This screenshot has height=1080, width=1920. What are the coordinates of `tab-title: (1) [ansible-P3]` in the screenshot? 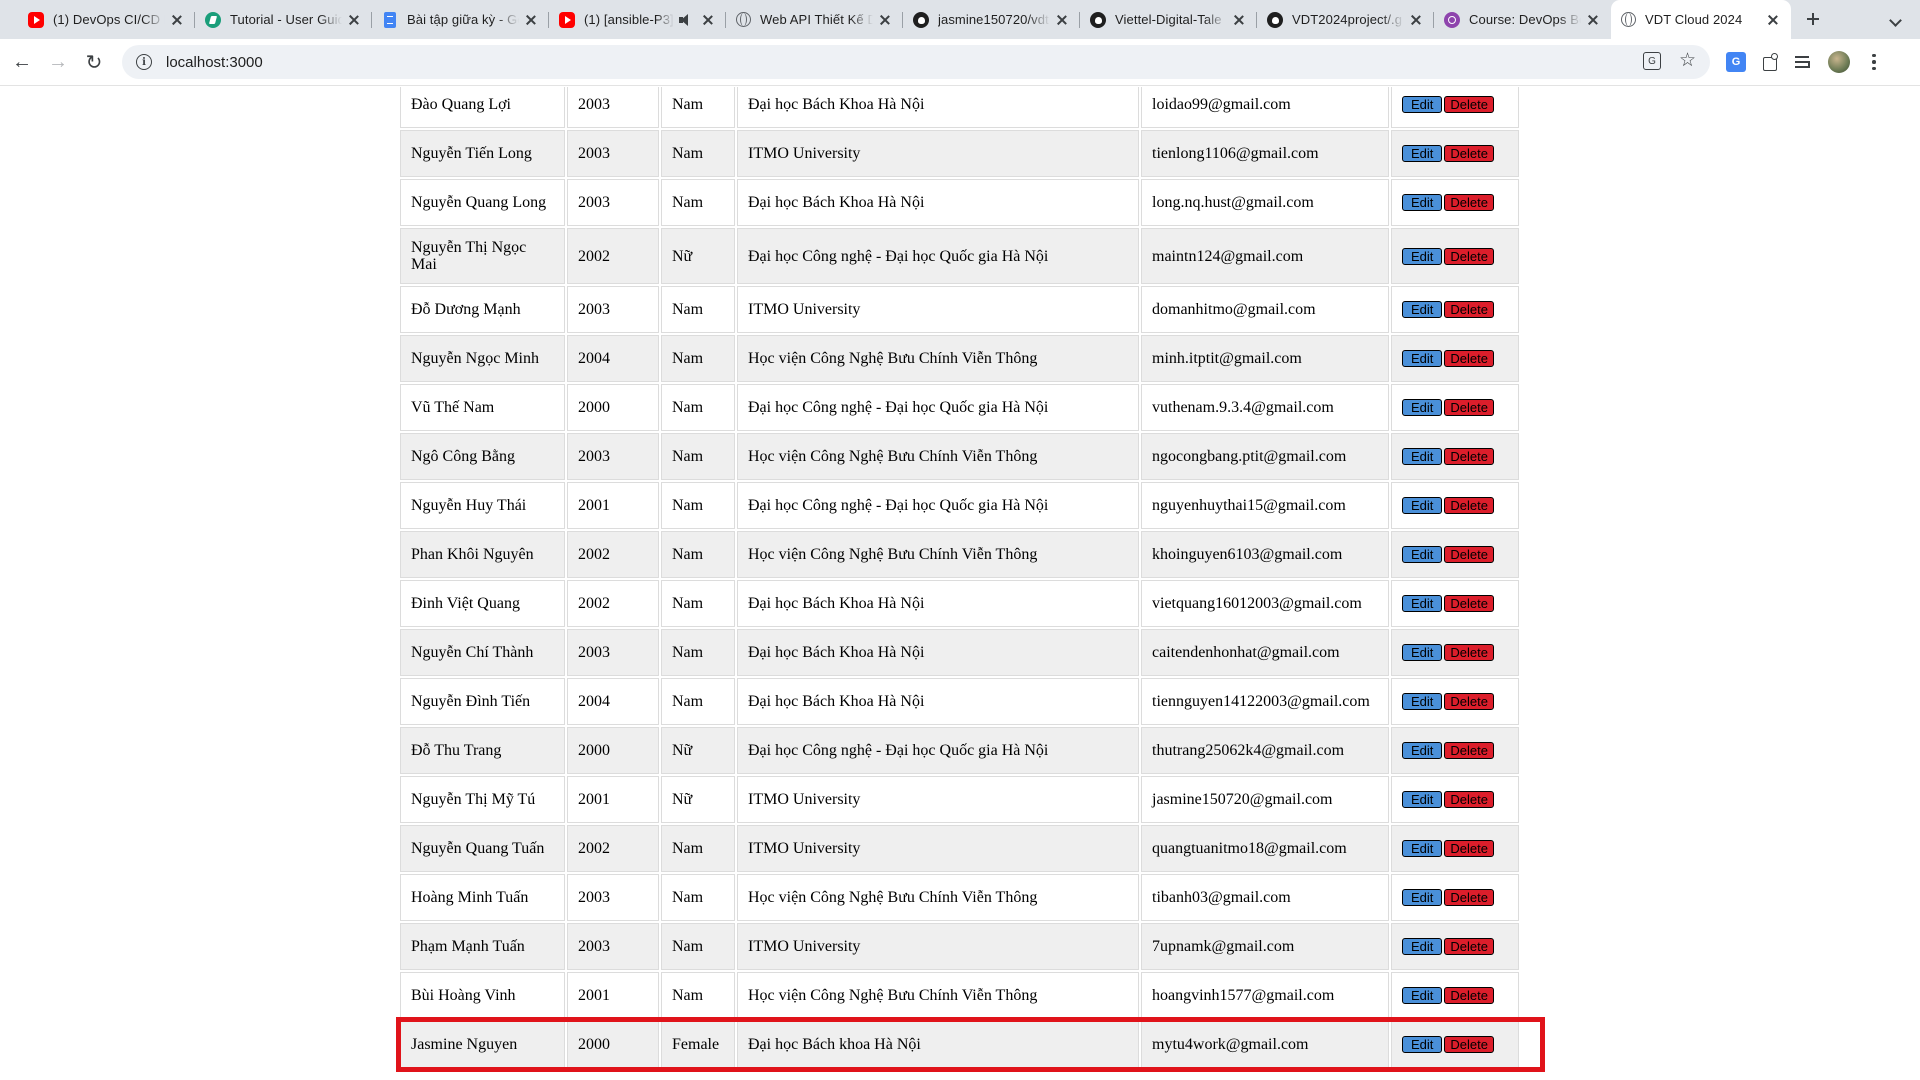 It's located at (629, 19).